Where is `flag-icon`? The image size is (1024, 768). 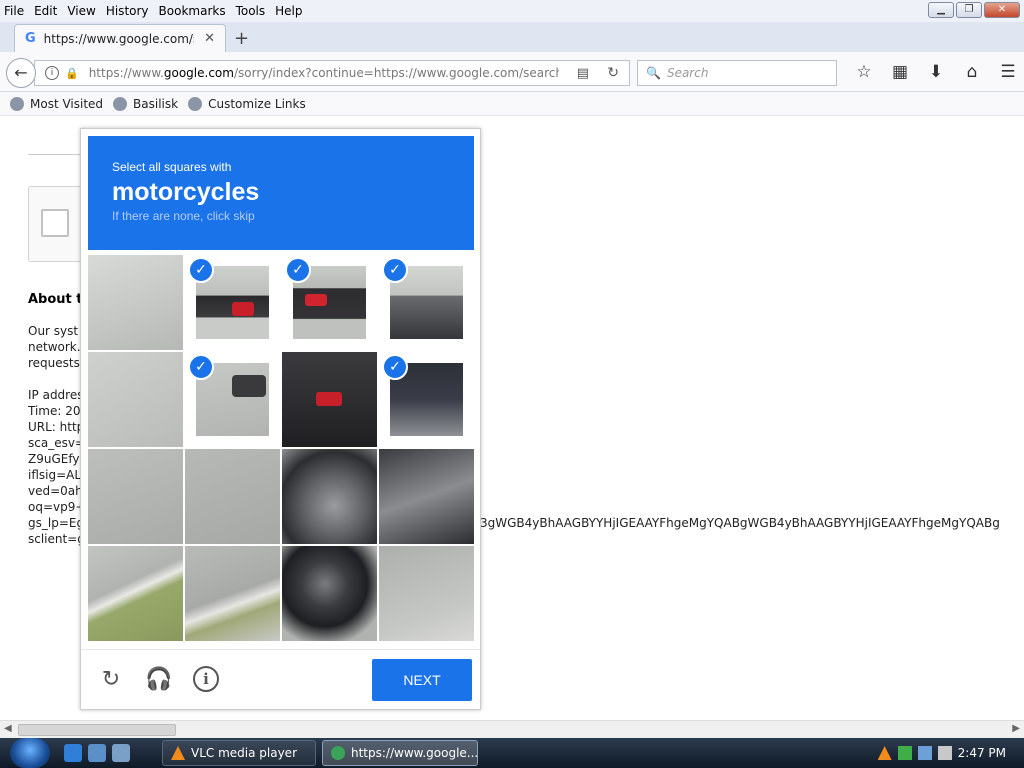 flag-icon is located at coordinates (904, 753).